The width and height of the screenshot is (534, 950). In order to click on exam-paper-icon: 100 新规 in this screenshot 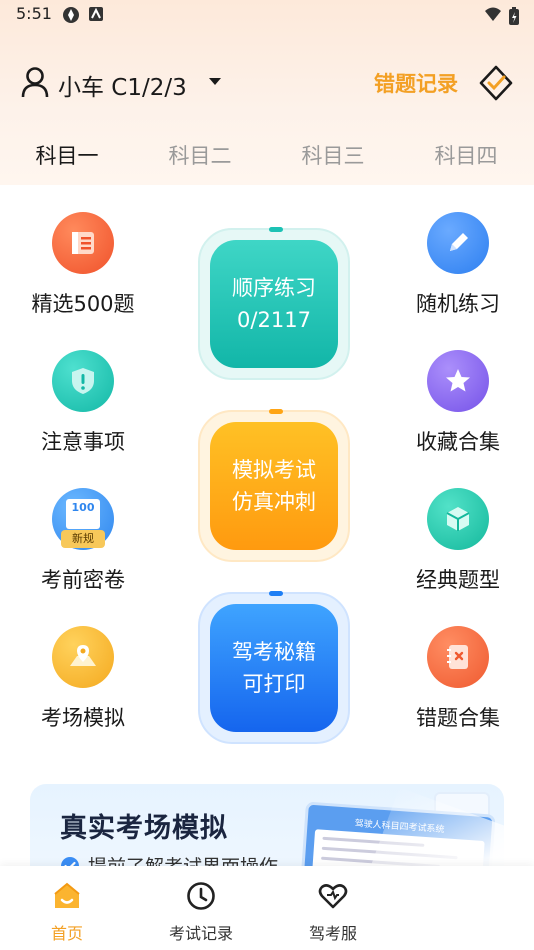, I will do `click(83, 519)`.